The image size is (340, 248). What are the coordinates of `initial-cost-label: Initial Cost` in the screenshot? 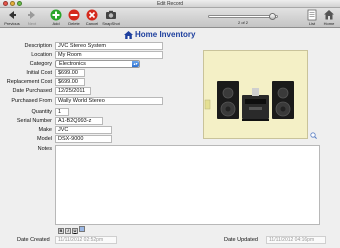 It's located at (39, 73).